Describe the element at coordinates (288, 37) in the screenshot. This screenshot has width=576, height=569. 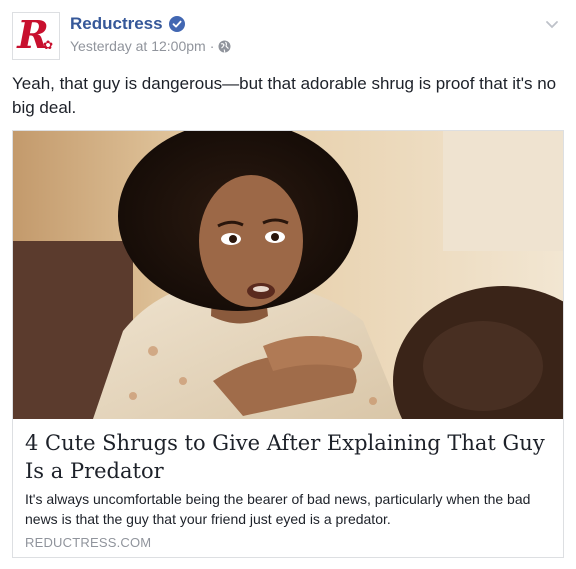
I see `post-header: R ✿ Reductress Yesterday at 12:00pm ·` at that location.